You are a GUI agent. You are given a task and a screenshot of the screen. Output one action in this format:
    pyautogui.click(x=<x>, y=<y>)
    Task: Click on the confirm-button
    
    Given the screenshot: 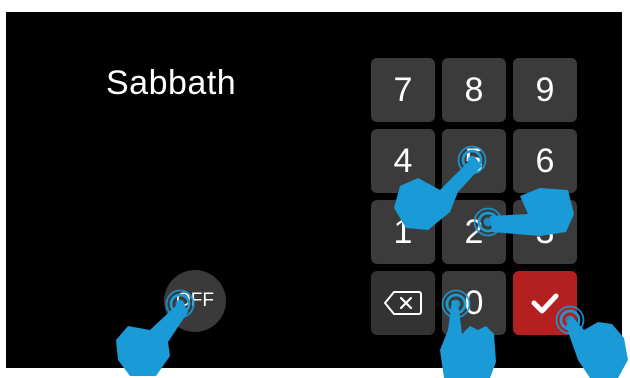 What is the action you would take?
    pyautogui.click(x=545, y=303)
    